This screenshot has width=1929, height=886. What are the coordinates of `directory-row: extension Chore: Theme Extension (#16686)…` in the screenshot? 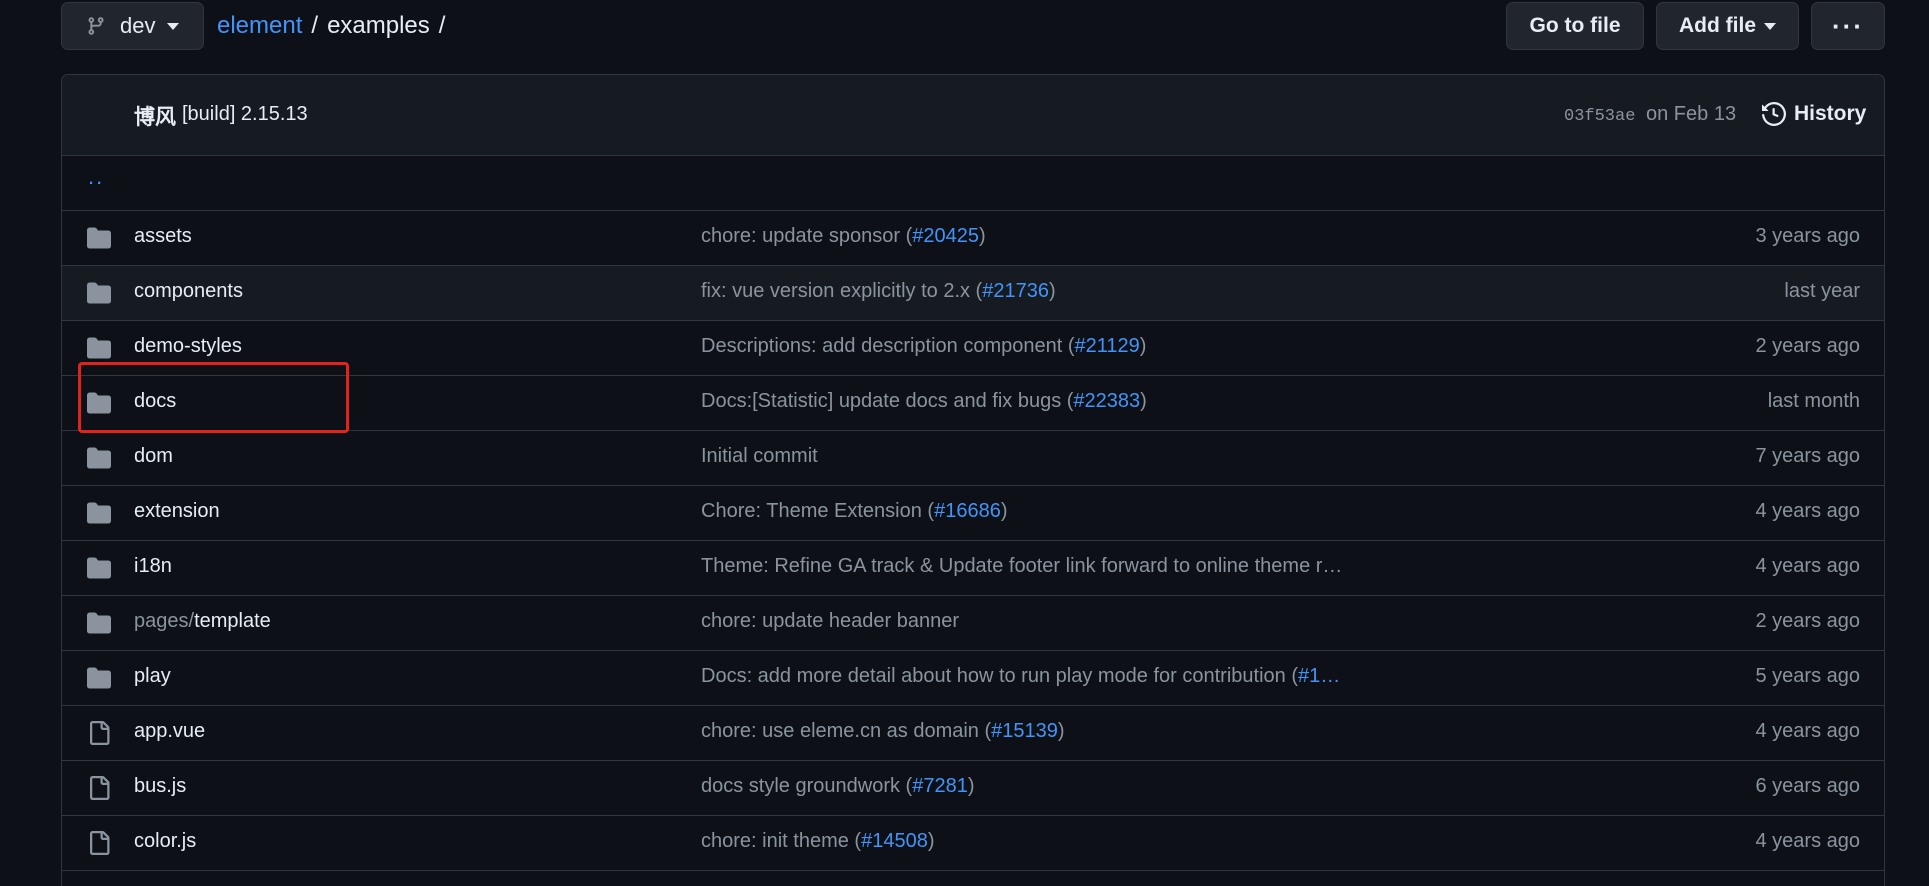 It's located at (973, 513).